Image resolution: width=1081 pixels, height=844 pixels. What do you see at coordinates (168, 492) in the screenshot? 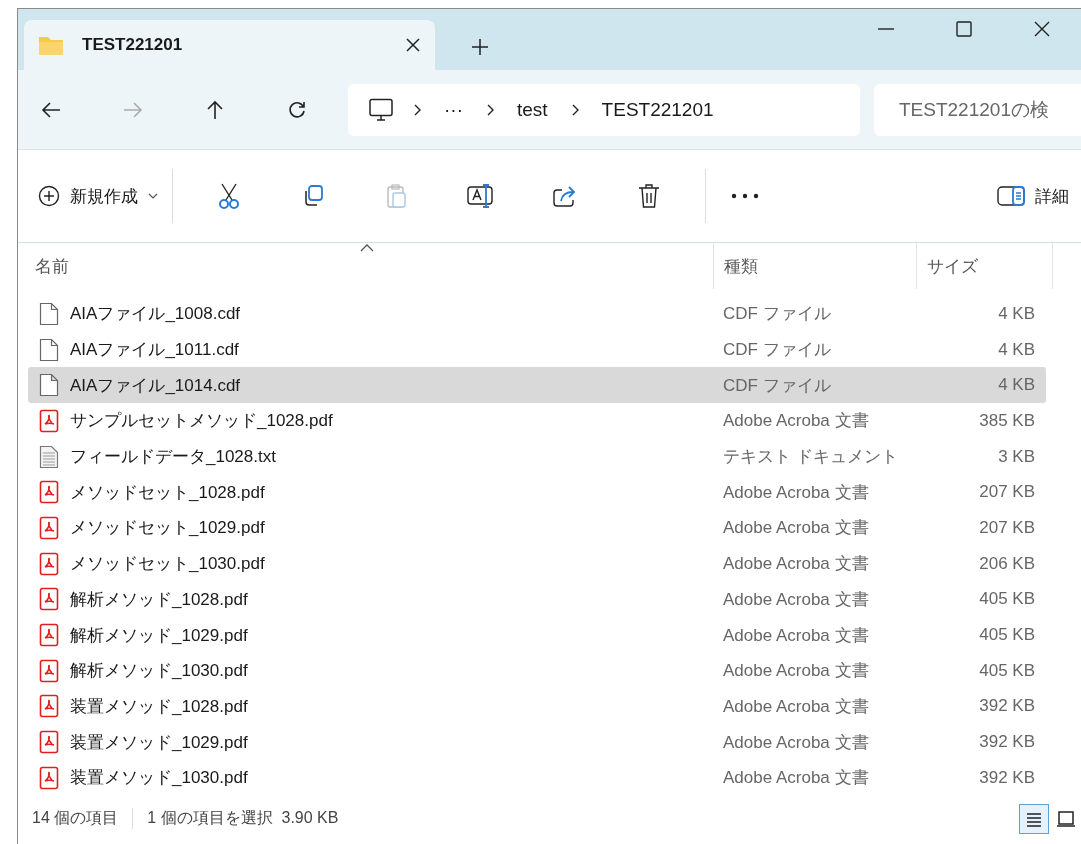
I see `file-name: メソッドセット_1028.pdf` at bounding box center [168, 492].